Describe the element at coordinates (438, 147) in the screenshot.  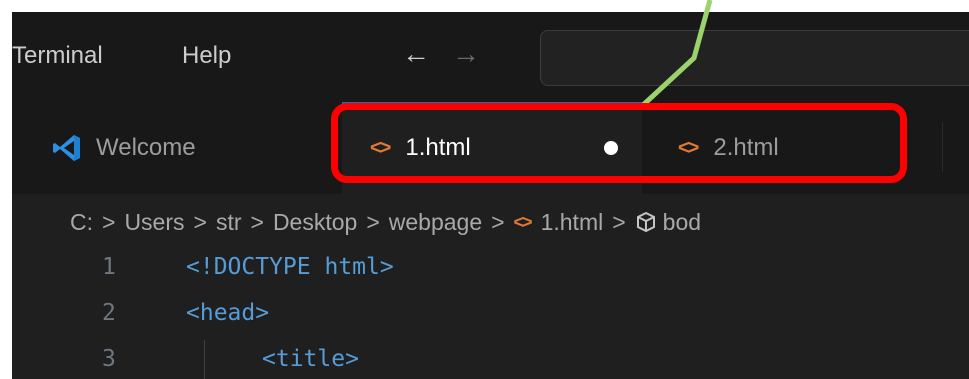
I see `tab-label: 1.html` at that location.